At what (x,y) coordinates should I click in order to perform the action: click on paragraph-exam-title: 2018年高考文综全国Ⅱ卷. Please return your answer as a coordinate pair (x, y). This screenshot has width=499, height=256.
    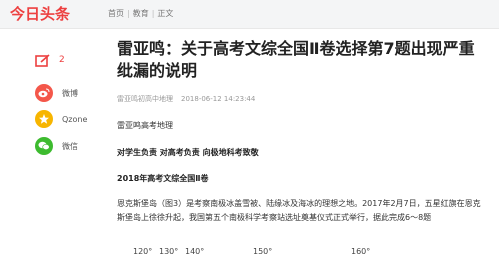
    Looking at the image, I should click on (163, 178).